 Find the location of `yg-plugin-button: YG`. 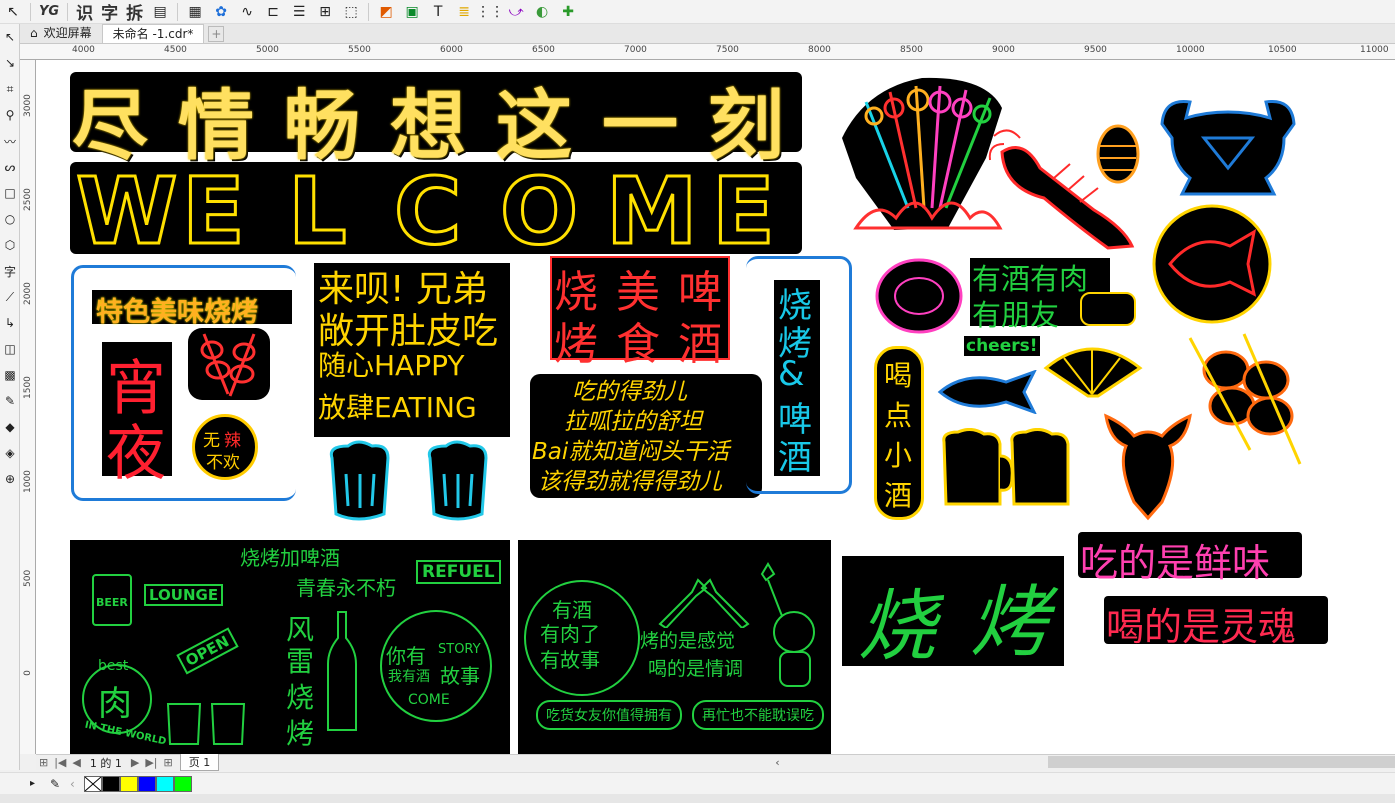

yg-plugin-button: YG is located at coordinates (49, 11).